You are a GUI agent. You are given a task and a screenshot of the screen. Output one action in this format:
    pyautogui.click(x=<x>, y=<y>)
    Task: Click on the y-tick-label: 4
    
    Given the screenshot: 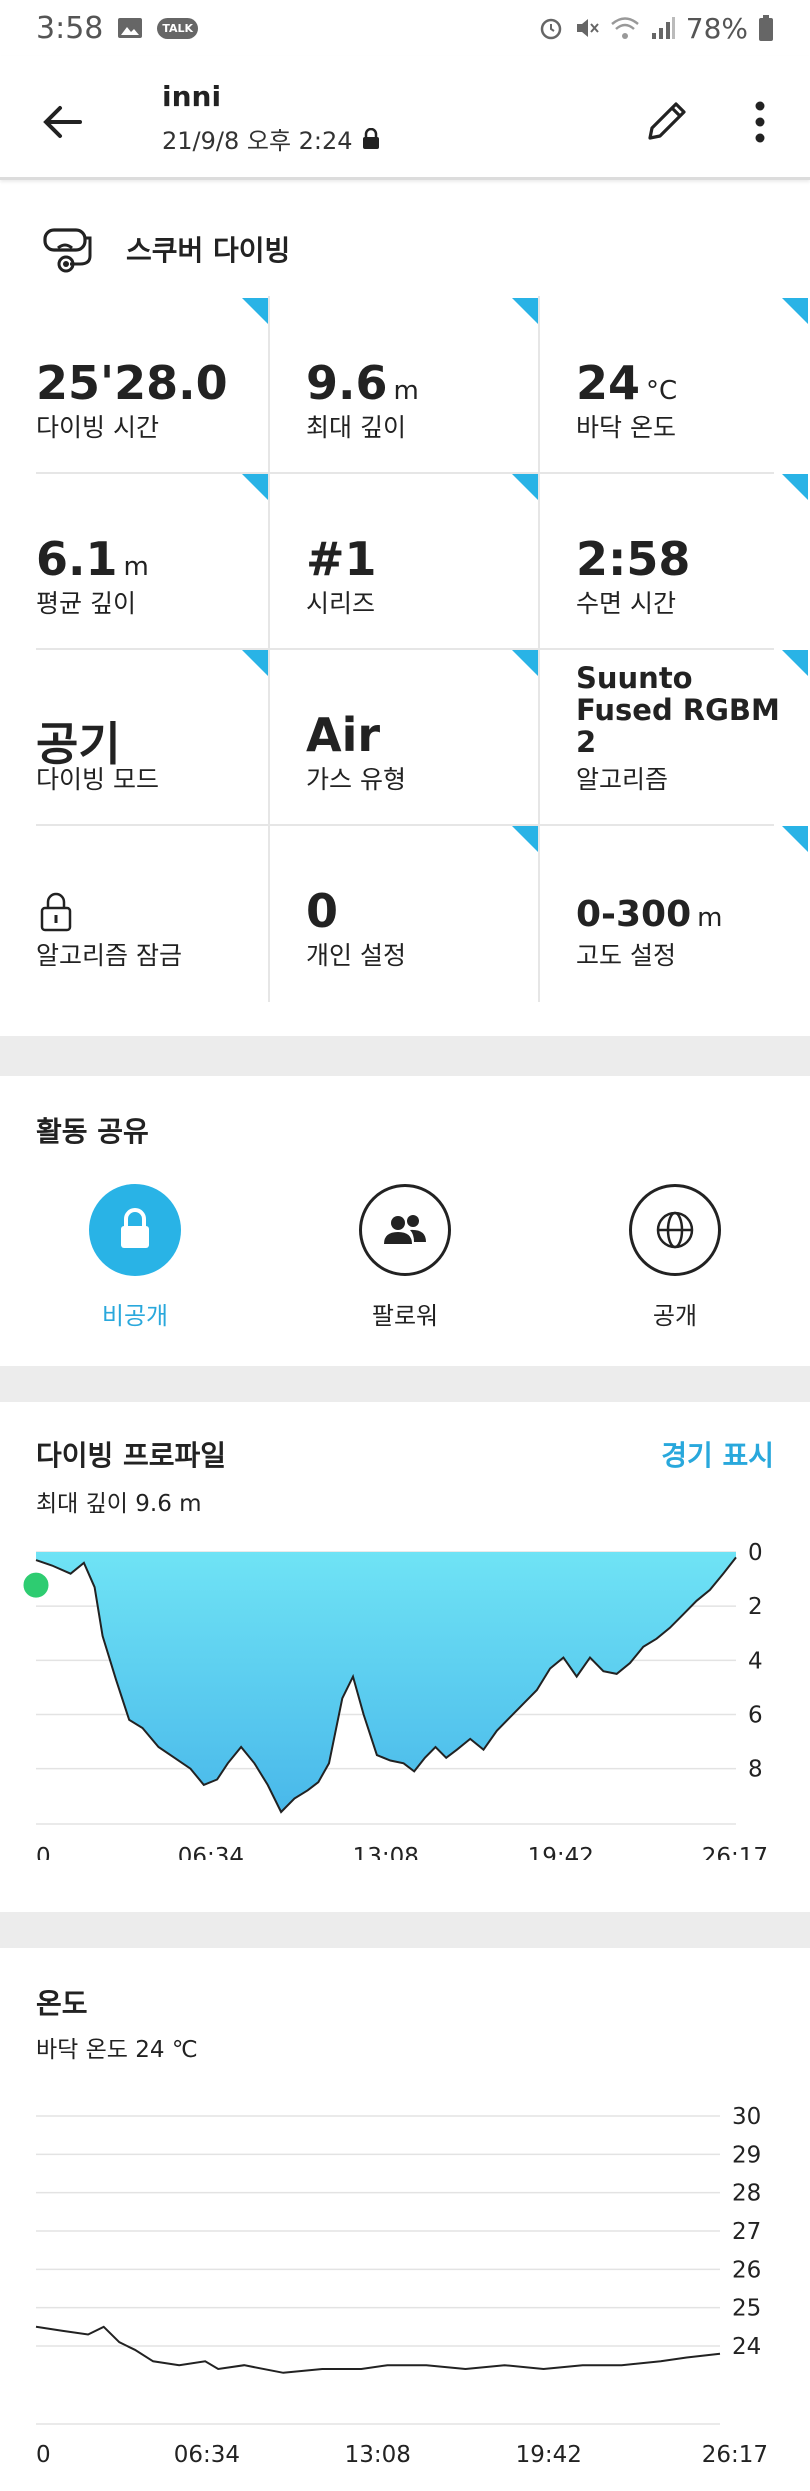 What is the action you would take?
    pyautogui.click(x=755, y=1661)
    